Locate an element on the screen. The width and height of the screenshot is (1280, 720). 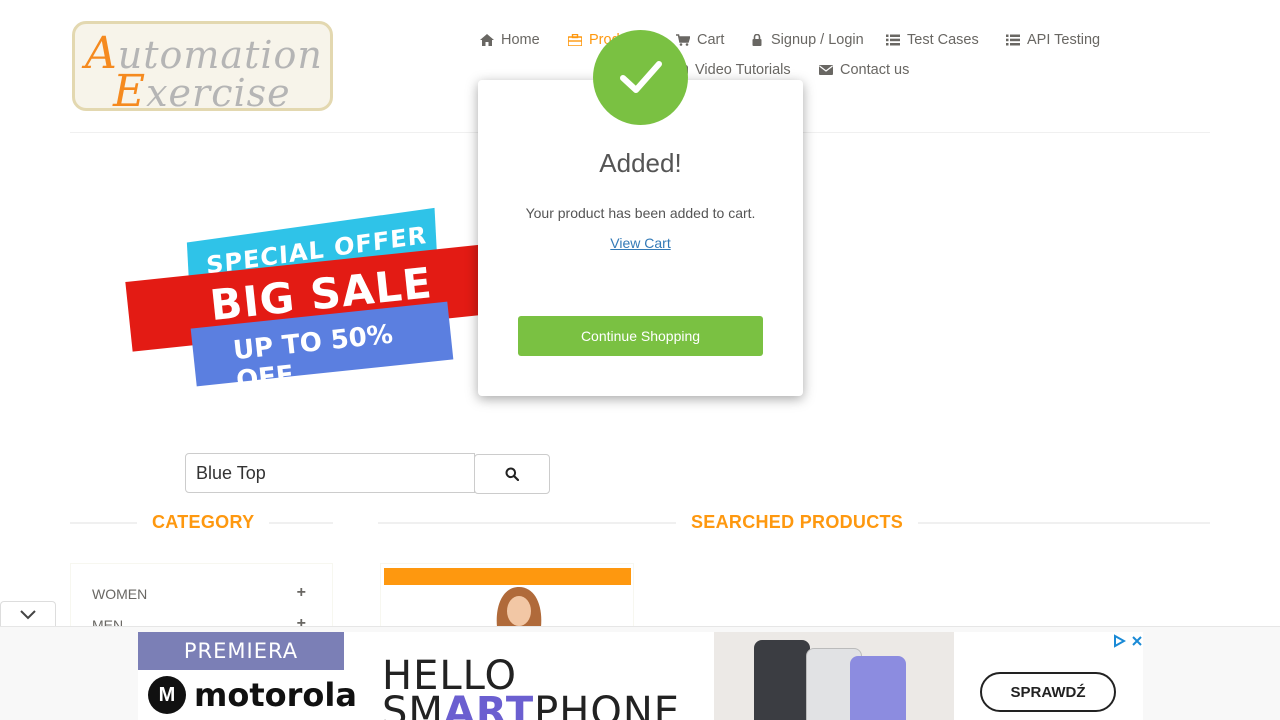
nav-signup-login: Signup / Login is located at coordinates (807, 40).